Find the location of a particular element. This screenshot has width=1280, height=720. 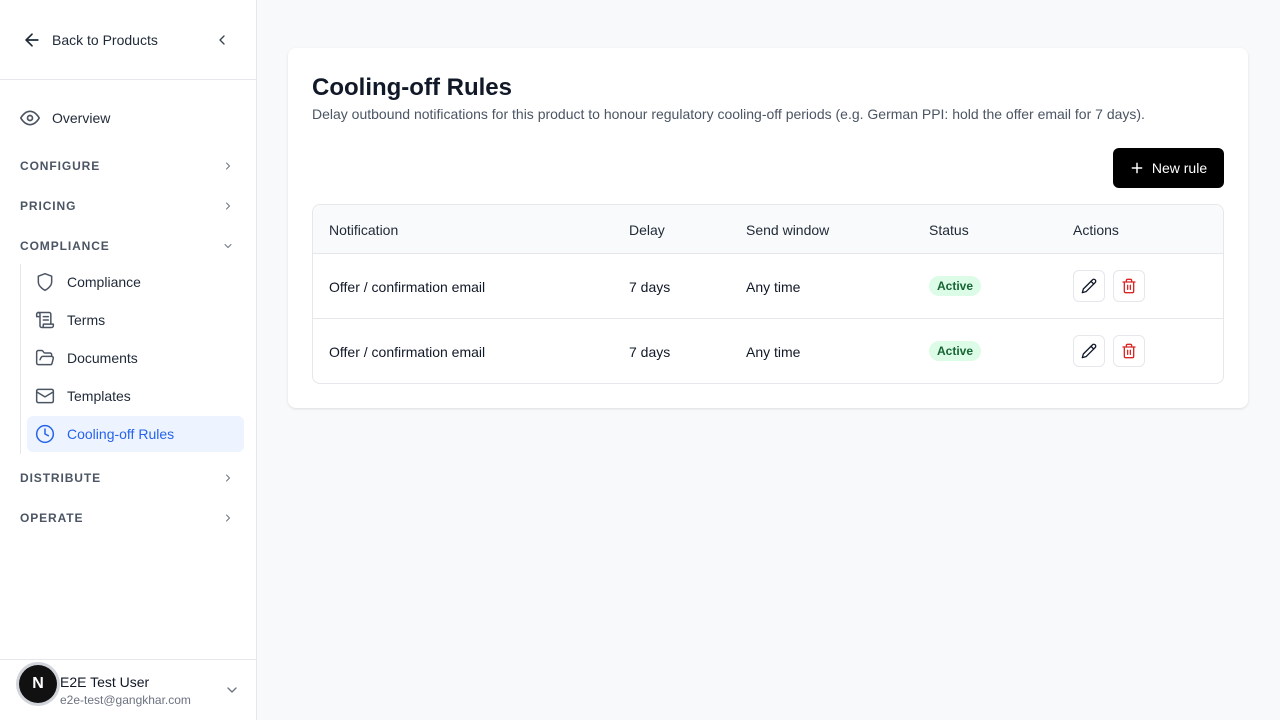

sidebar-item-cooling-off-rules: Cooling-off Rules is located at coordinates (135, 434).